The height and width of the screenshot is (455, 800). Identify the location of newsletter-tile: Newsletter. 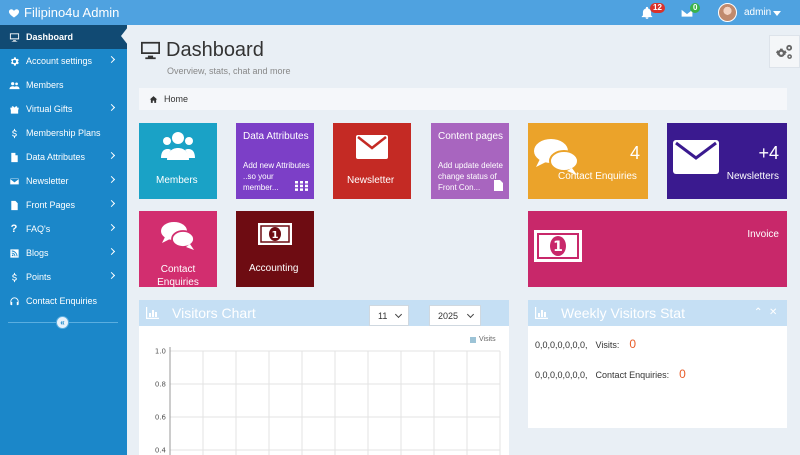
(372, 161).